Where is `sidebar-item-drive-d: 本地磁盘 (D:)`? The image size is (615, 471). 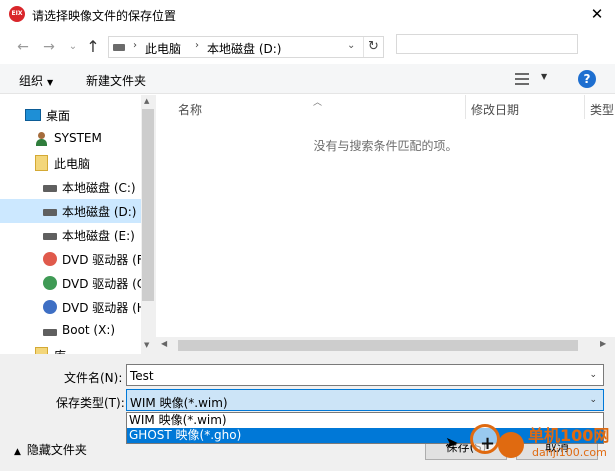 sidebar-item-drive-d: 本地磁盘 (D:) is located at coordinates (70, 211).